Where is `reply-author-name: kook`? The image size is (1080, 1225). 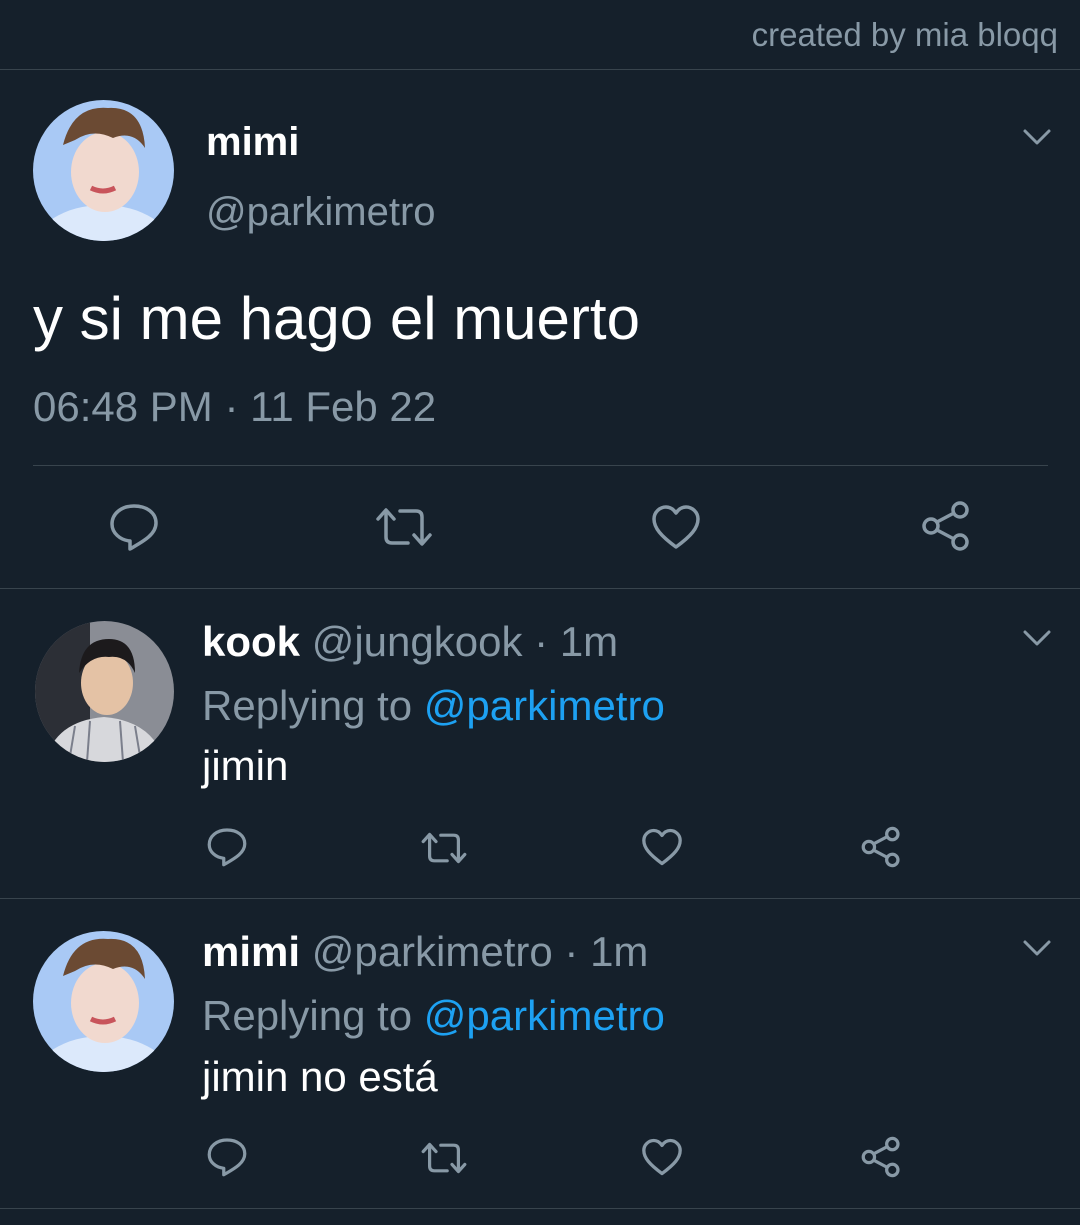
reply-author-name: kook is located at coordinates (251, 641).